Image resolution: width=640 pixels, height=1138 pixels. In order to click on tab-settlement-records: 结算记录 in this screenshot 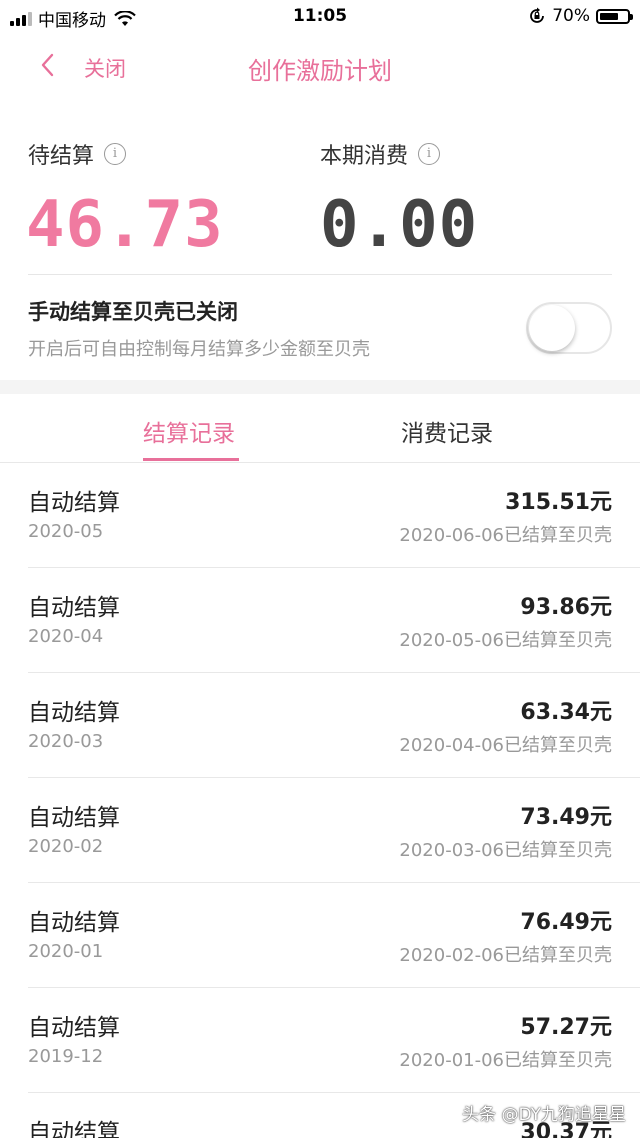, I will do `click(189, 431)`.